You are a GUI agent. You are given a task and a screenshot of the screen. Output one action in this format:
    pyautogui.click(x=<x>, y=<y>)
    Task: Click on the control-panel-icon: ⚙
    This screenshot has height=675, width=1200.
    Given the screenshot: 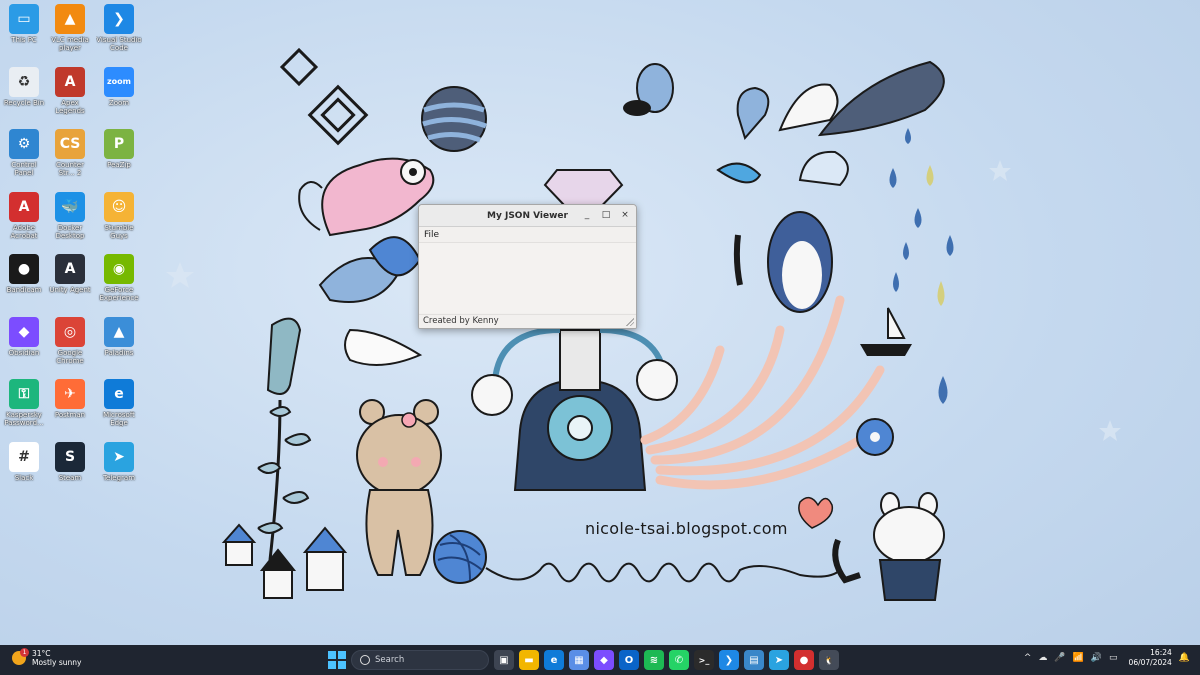 What is the action you would take?
    pyautogui.click(x=24, y=144)
    